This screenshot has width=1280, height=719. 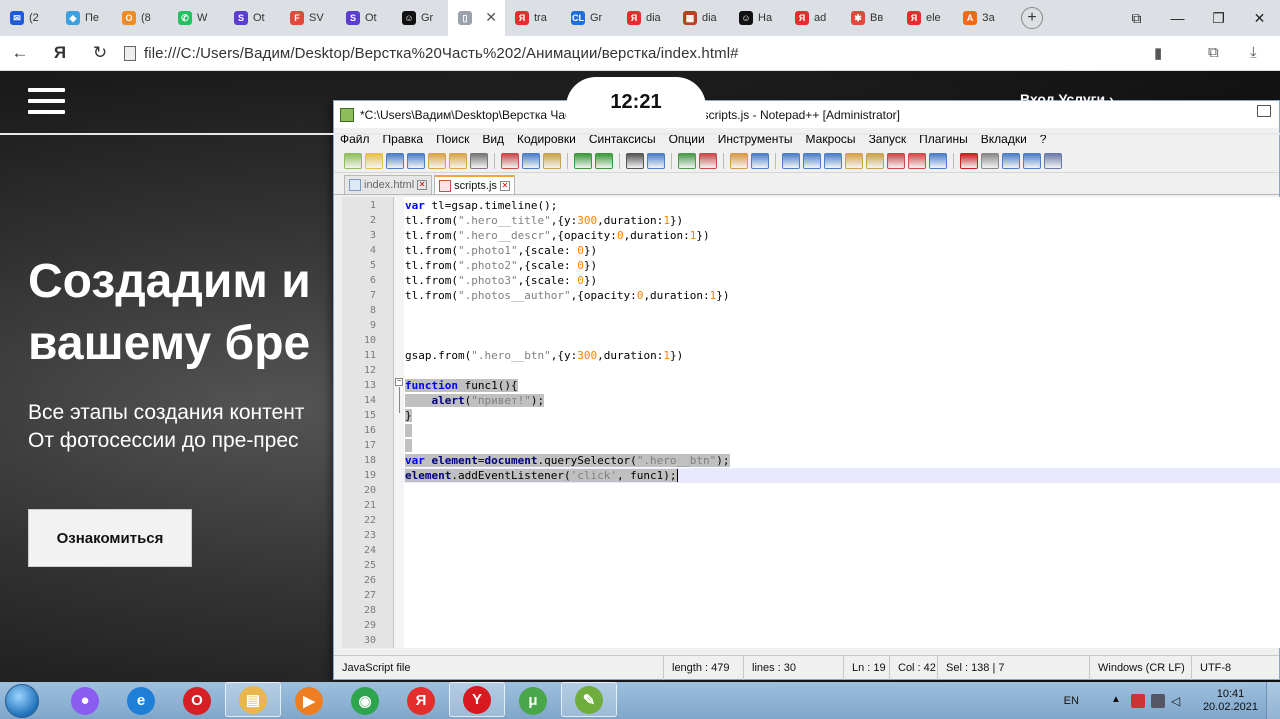 I want to click on browser-tab: Яdia, so click(x=645, y=18).